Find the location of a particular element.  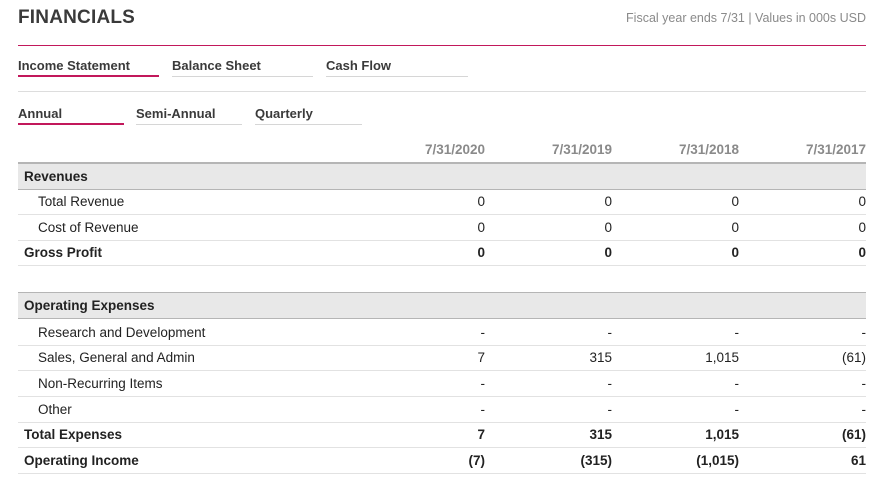

row-label: Research and Development is located at coordinates (122, 332).